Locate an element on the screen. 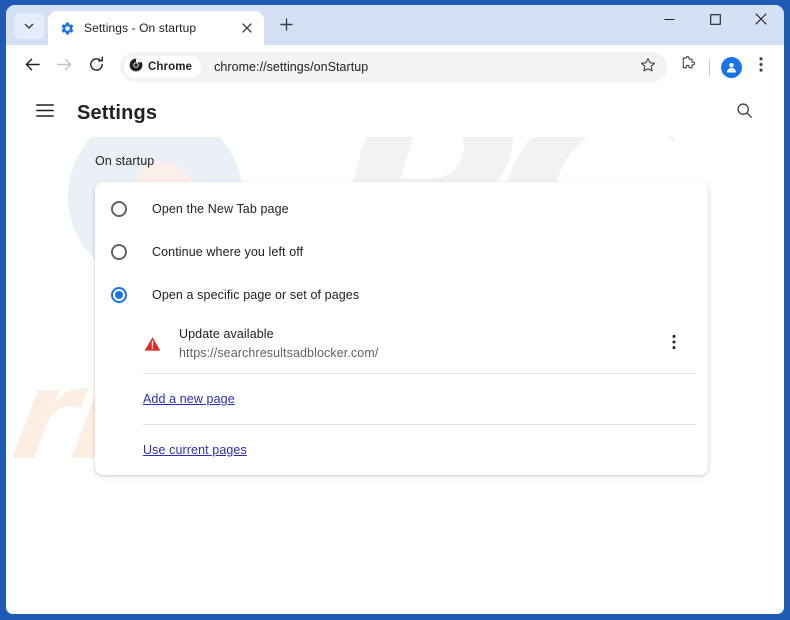 The image size is (790, 620). minimize-button is located at coordinates (669, 21).